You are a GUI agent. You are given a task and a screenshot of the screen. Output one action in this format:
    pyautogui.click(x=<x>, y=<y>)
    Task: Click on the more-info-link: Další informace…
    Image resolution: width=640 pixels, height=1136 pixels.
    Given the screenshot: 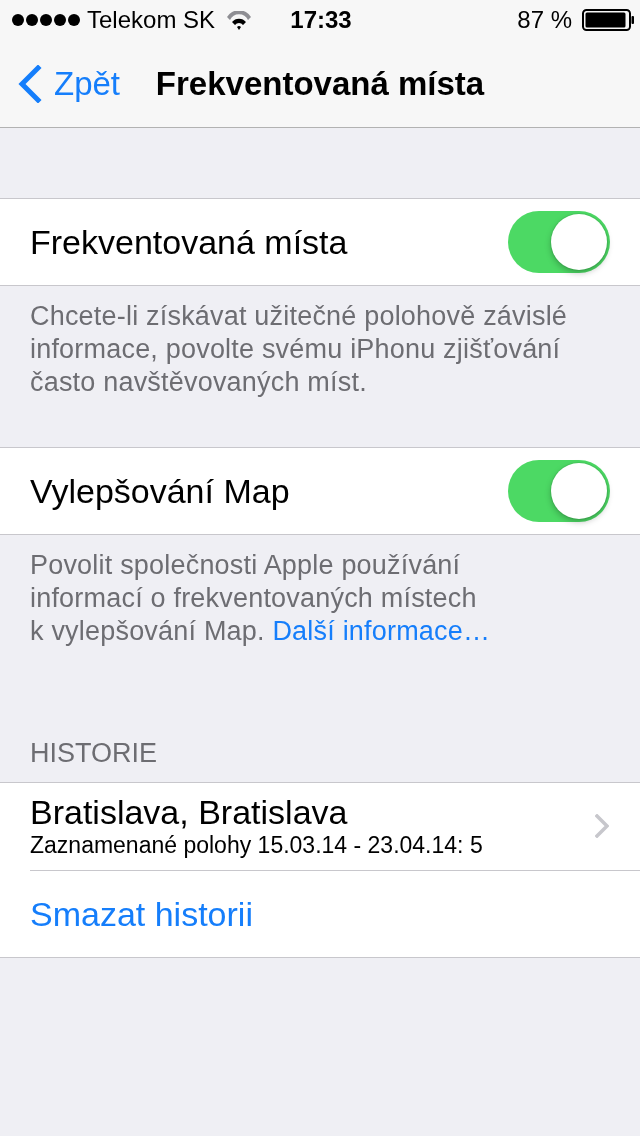 What is the action you would take?
    pyautogui.click(x=381, y=631)
    